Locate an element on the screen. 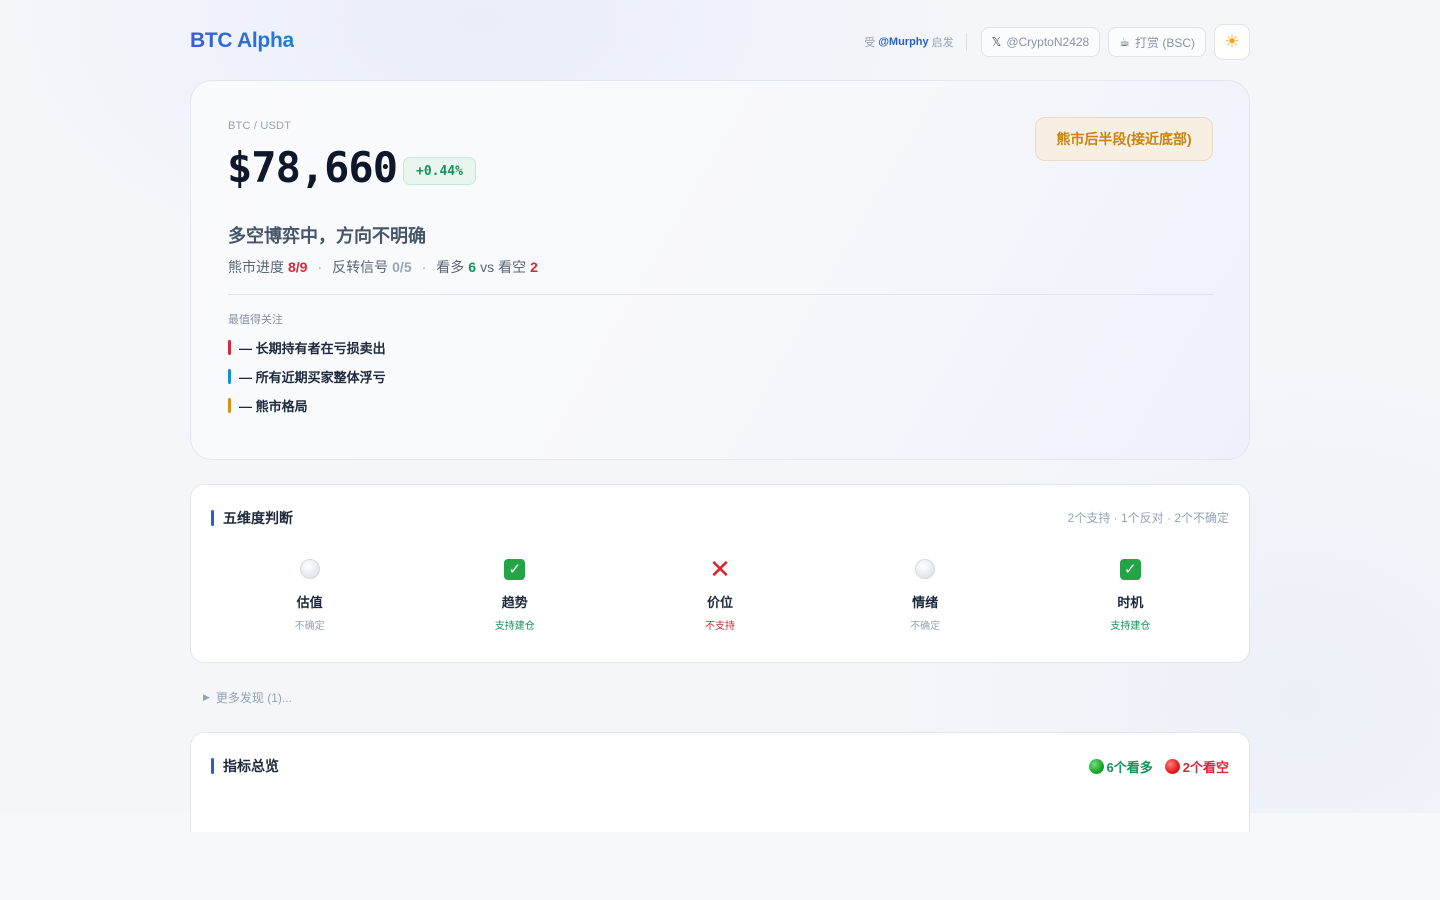  bear-progress-label: 熊市进度 is located at coordinates (256, 267).